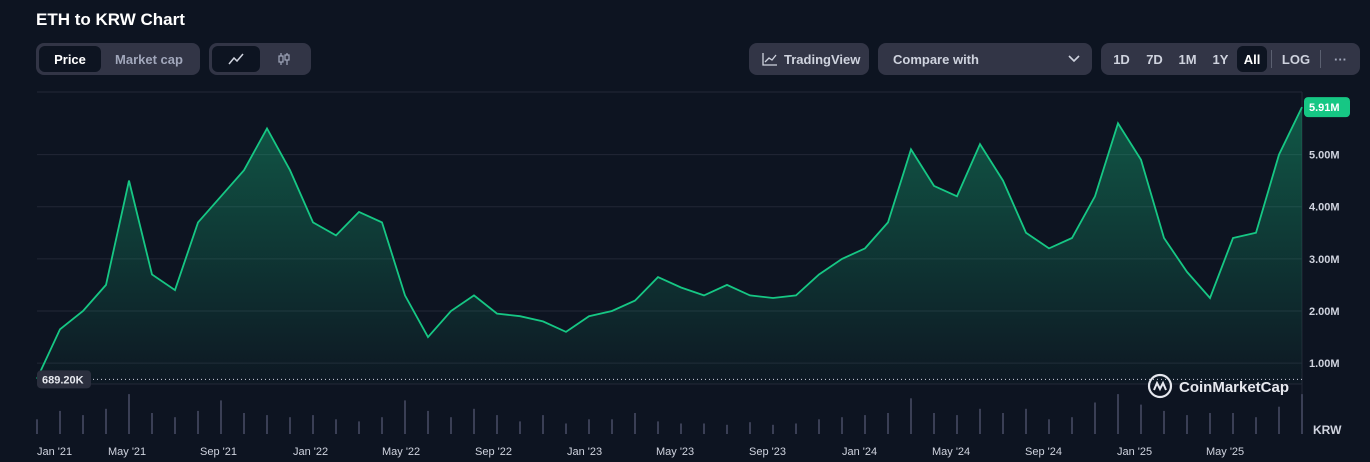 The height and width of the screenshot is (462, 1370). I want to click on x-tick-label: Jan '25, so click(1134, 452).